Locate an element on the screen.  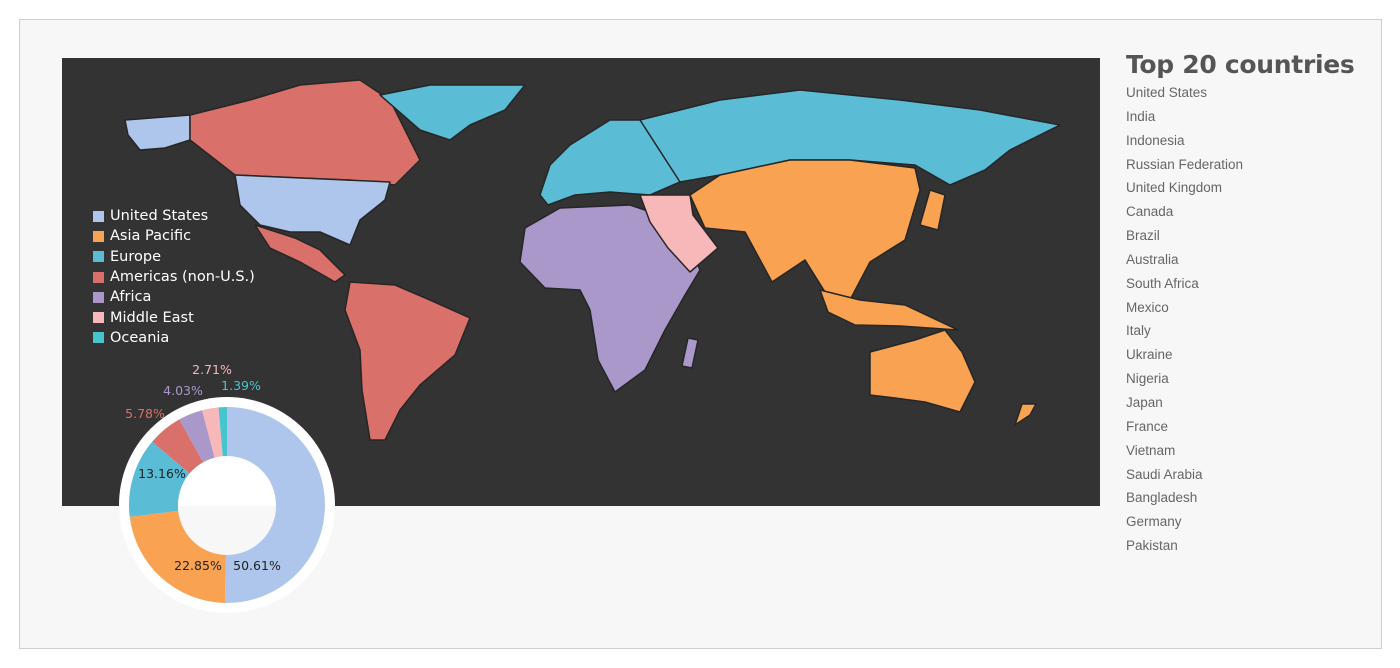
country-item: United States is located at coordinates (1167, 92).